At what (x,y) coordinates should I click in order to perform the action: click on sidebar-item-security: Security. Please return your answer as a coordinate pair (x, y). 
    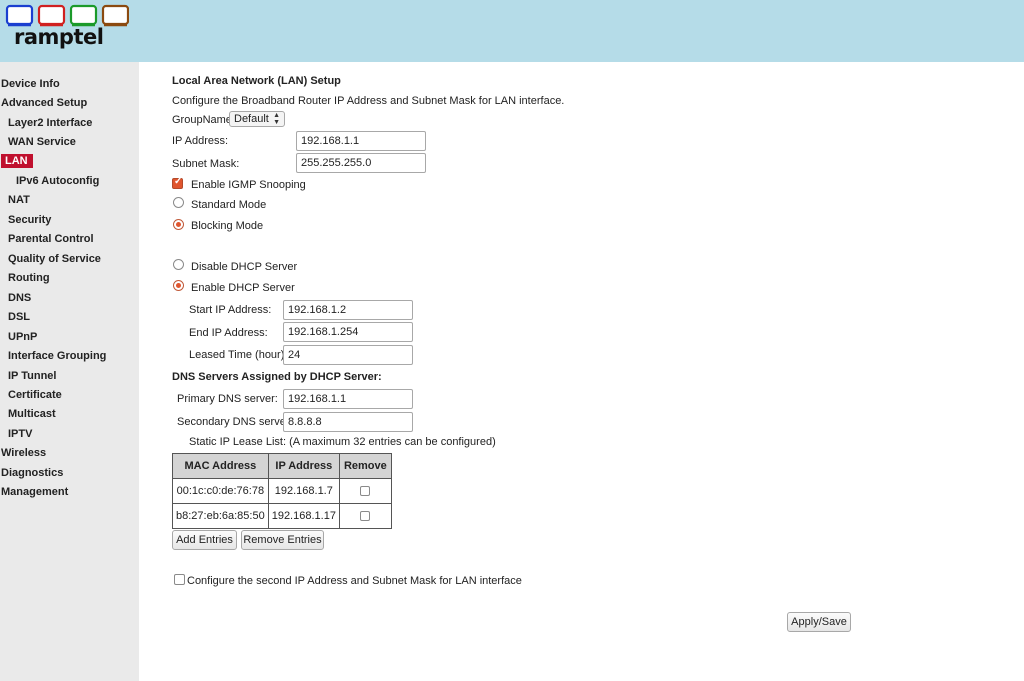
    Looking at the image, I should click on (29, 220).